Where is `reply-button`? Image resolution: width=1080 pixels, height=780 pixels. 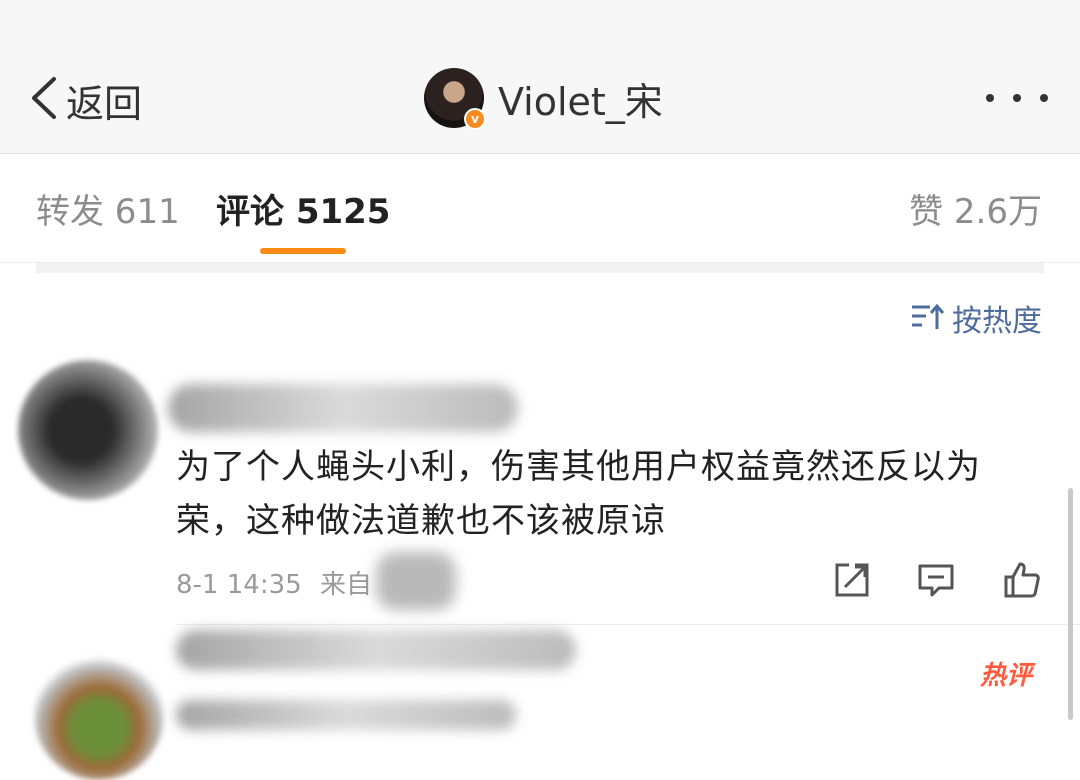
reply-button is located at coordinates (936, 582).